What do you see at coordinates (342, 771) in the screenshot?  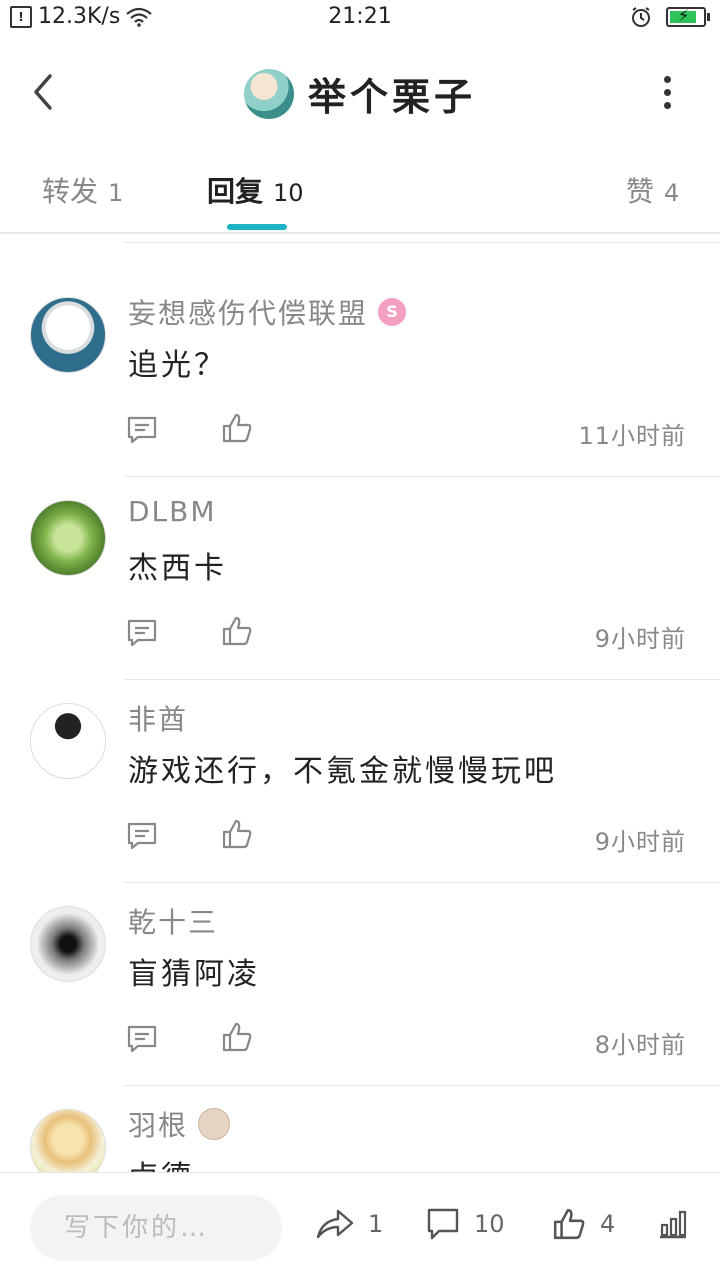 I see `comment-text: 游戏还行，不氪金就慢慢玩吧` at bounding box center [342, 771].